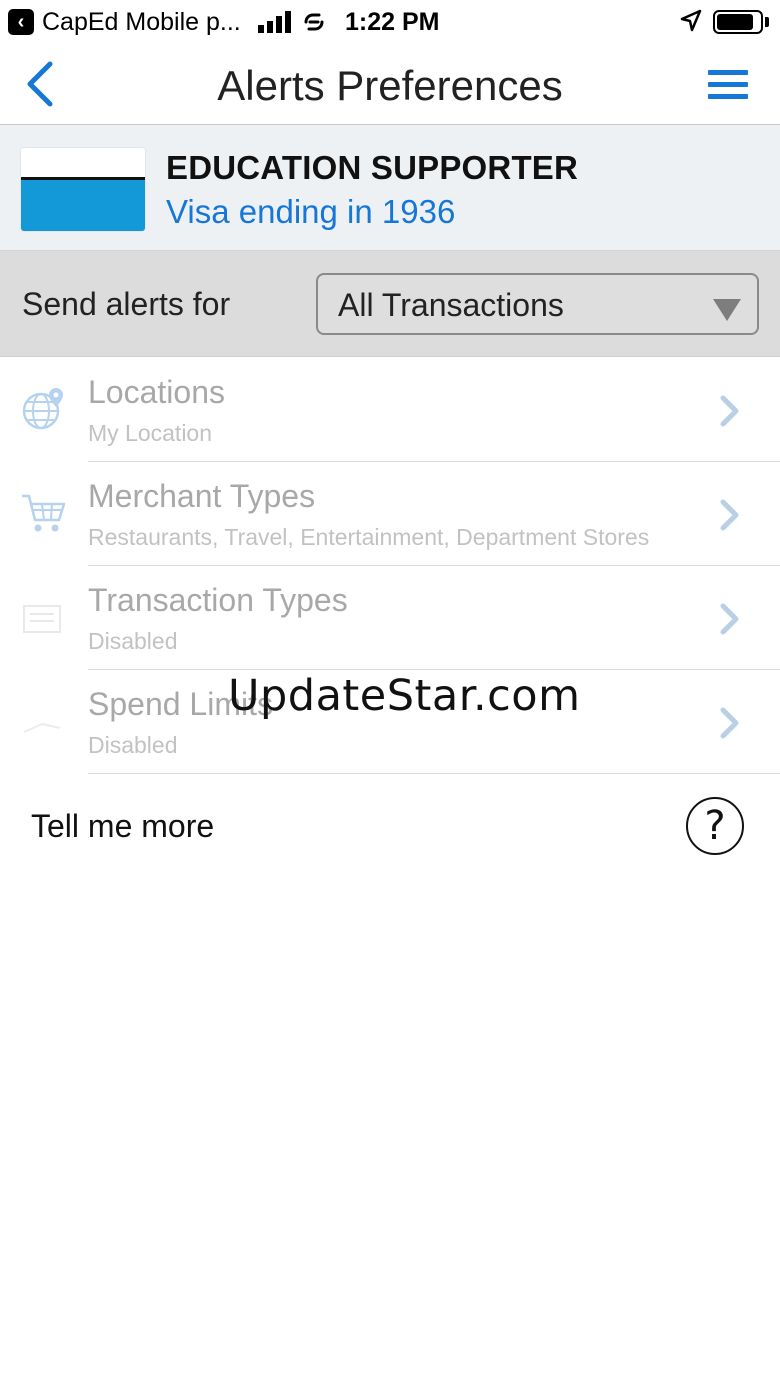  What do you see at coordinates (44, 513) in the screenshot?
I see `shopping-cart-icon` at bounding box center [44, 513].